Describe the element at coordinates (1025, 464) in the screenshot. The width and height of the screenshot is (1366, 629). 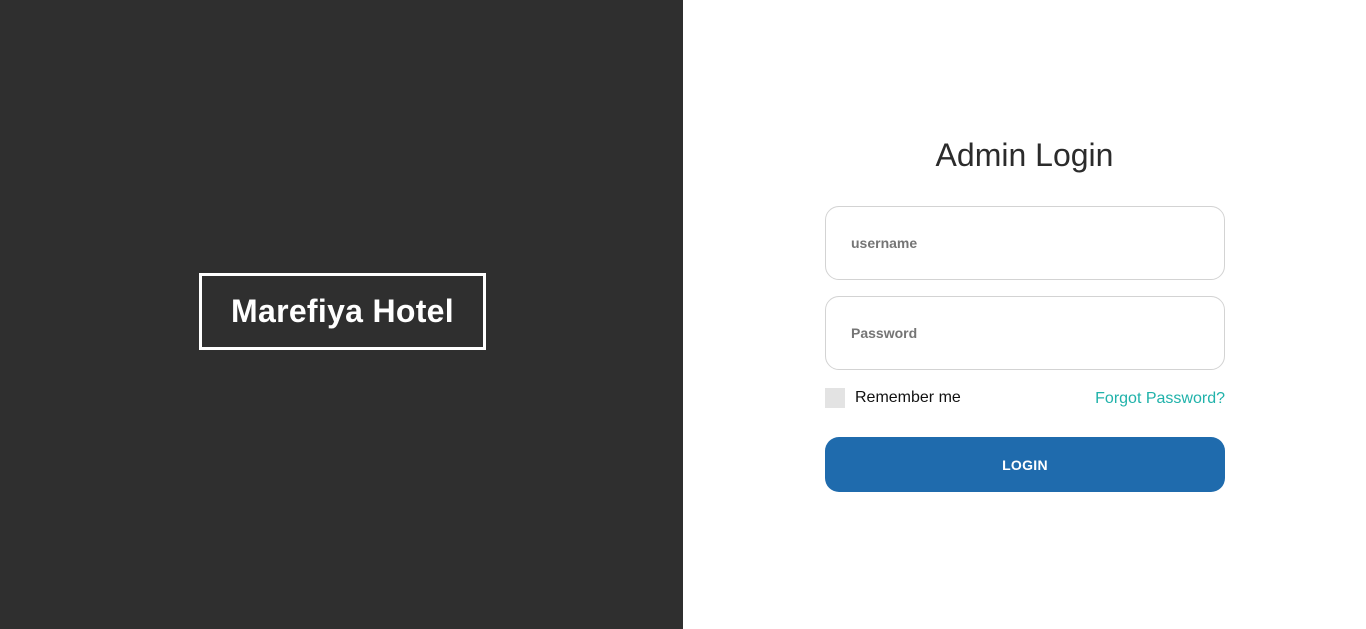
I see `login-button: LOGIN` at that location.